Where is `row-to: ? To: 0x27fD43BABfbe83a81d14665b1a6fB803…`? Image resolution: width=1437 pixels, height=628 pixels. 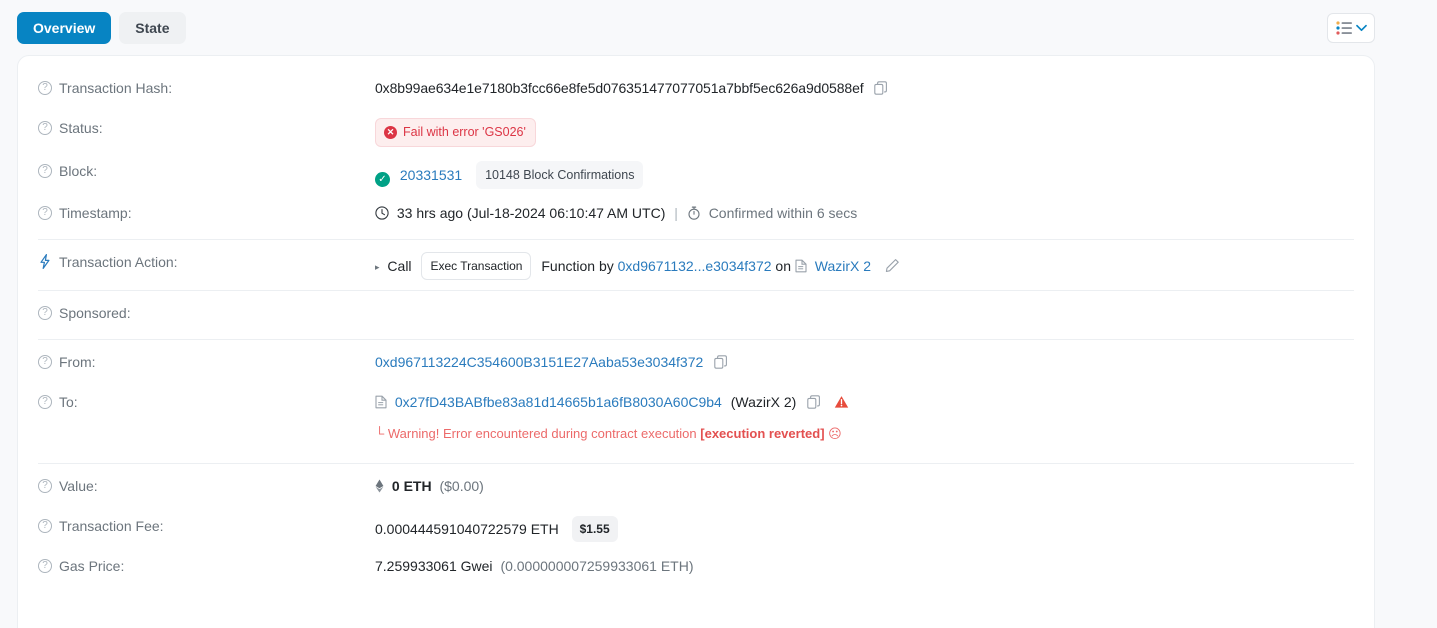 row-to: ? To: 0x27fD43BABfbe83a81d14665b1a6fB803… is located at coordinates (696, 417).